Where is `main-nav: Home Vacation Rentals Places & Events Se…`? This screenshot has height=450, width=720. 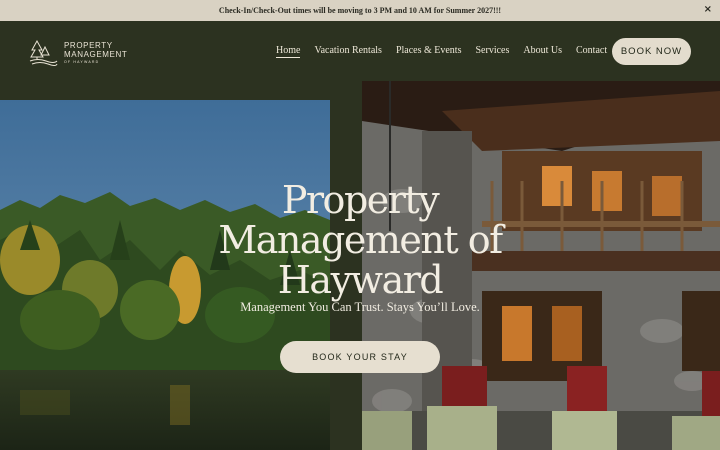
main-nav: Home Vacation Rentals Places & Events Se… is located at coordinates (441, 51).